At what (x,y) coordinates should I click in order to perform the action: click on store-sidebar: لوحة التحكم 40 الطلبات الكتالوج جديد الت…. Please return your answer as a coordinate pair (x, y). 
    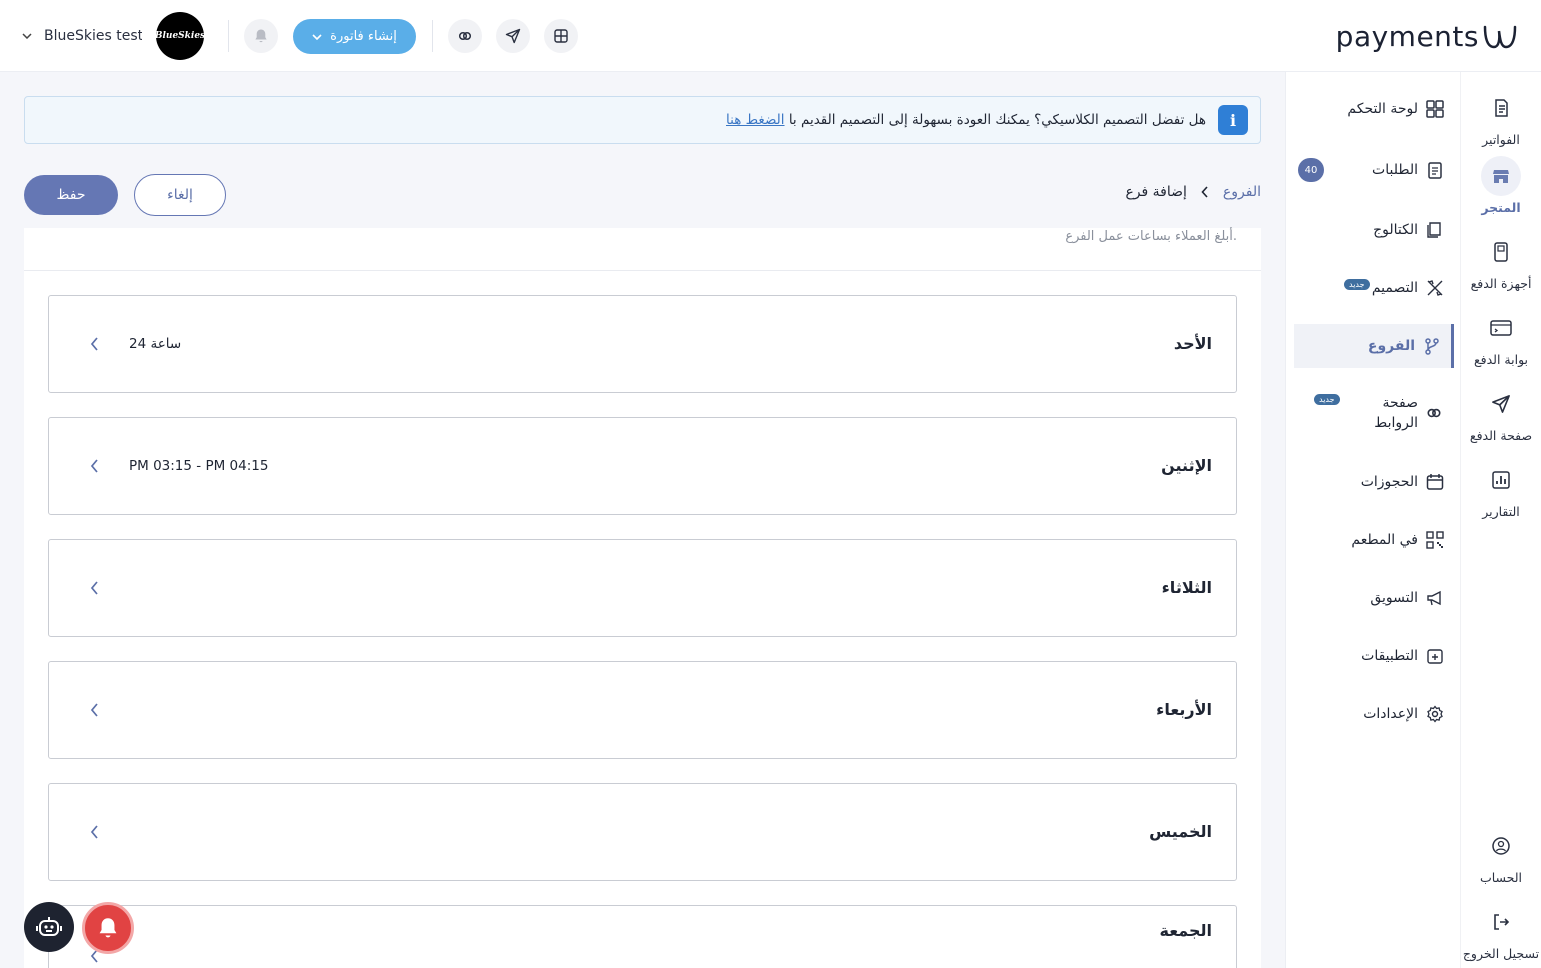
    Looking at the image, I should click on (1373, 520).